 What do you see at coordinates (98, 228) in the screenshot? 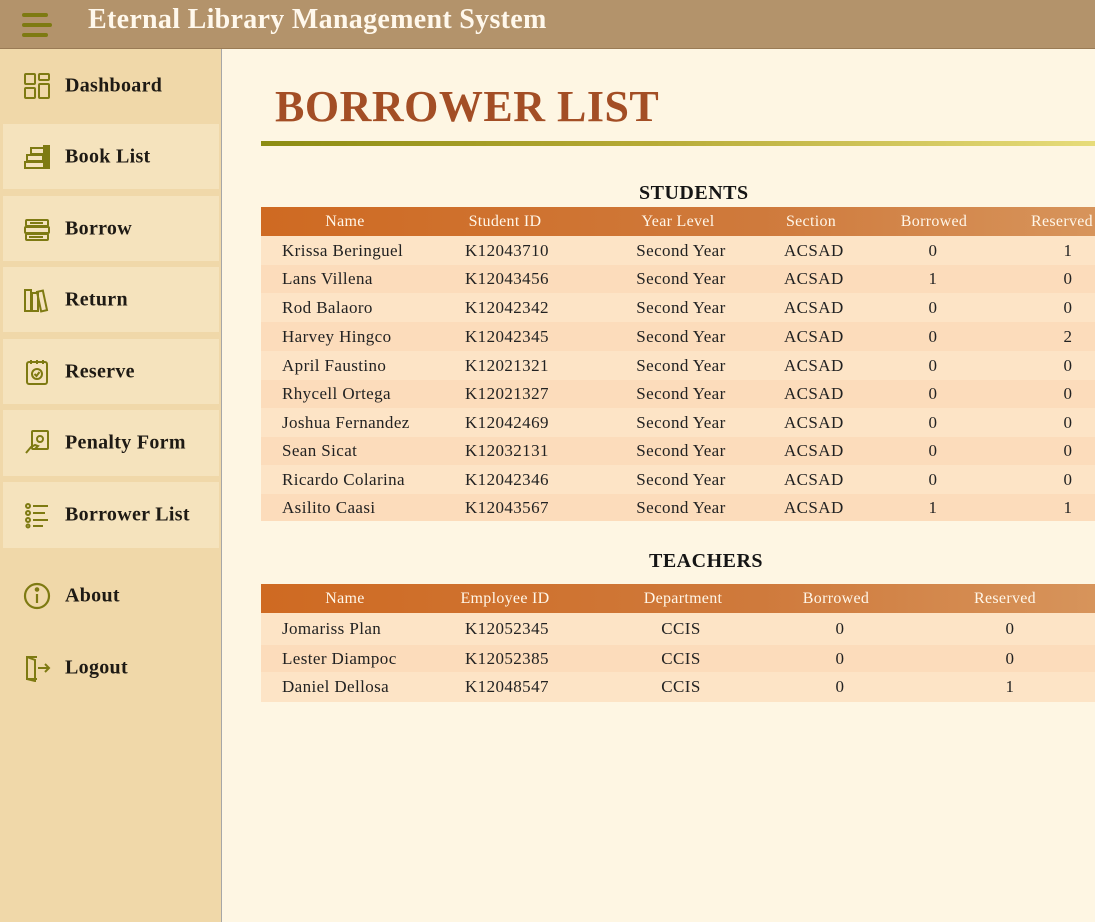
I see `sidebar-item-label: Borrow` at bounding box center [98, 228].